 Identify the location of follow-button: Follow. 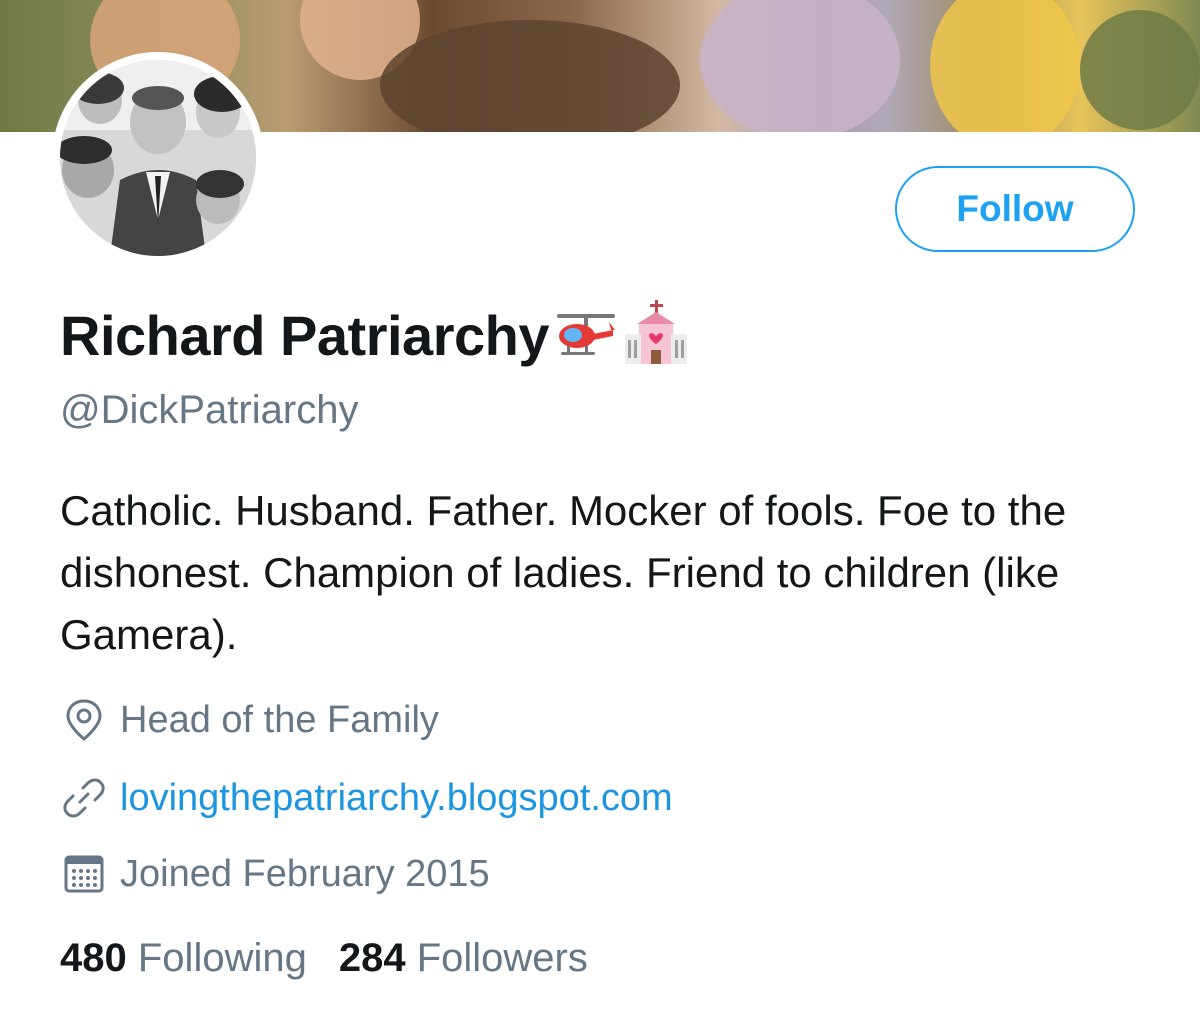
(1015, 209).